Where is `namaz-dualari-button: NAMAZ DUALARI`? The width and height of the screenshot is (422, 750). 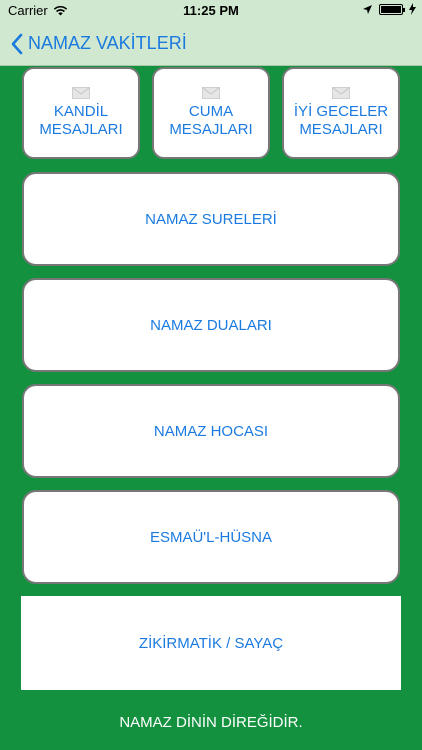
namaz-dualari-button: NAMAZ DUALARI is located at coordinates (211, 325).